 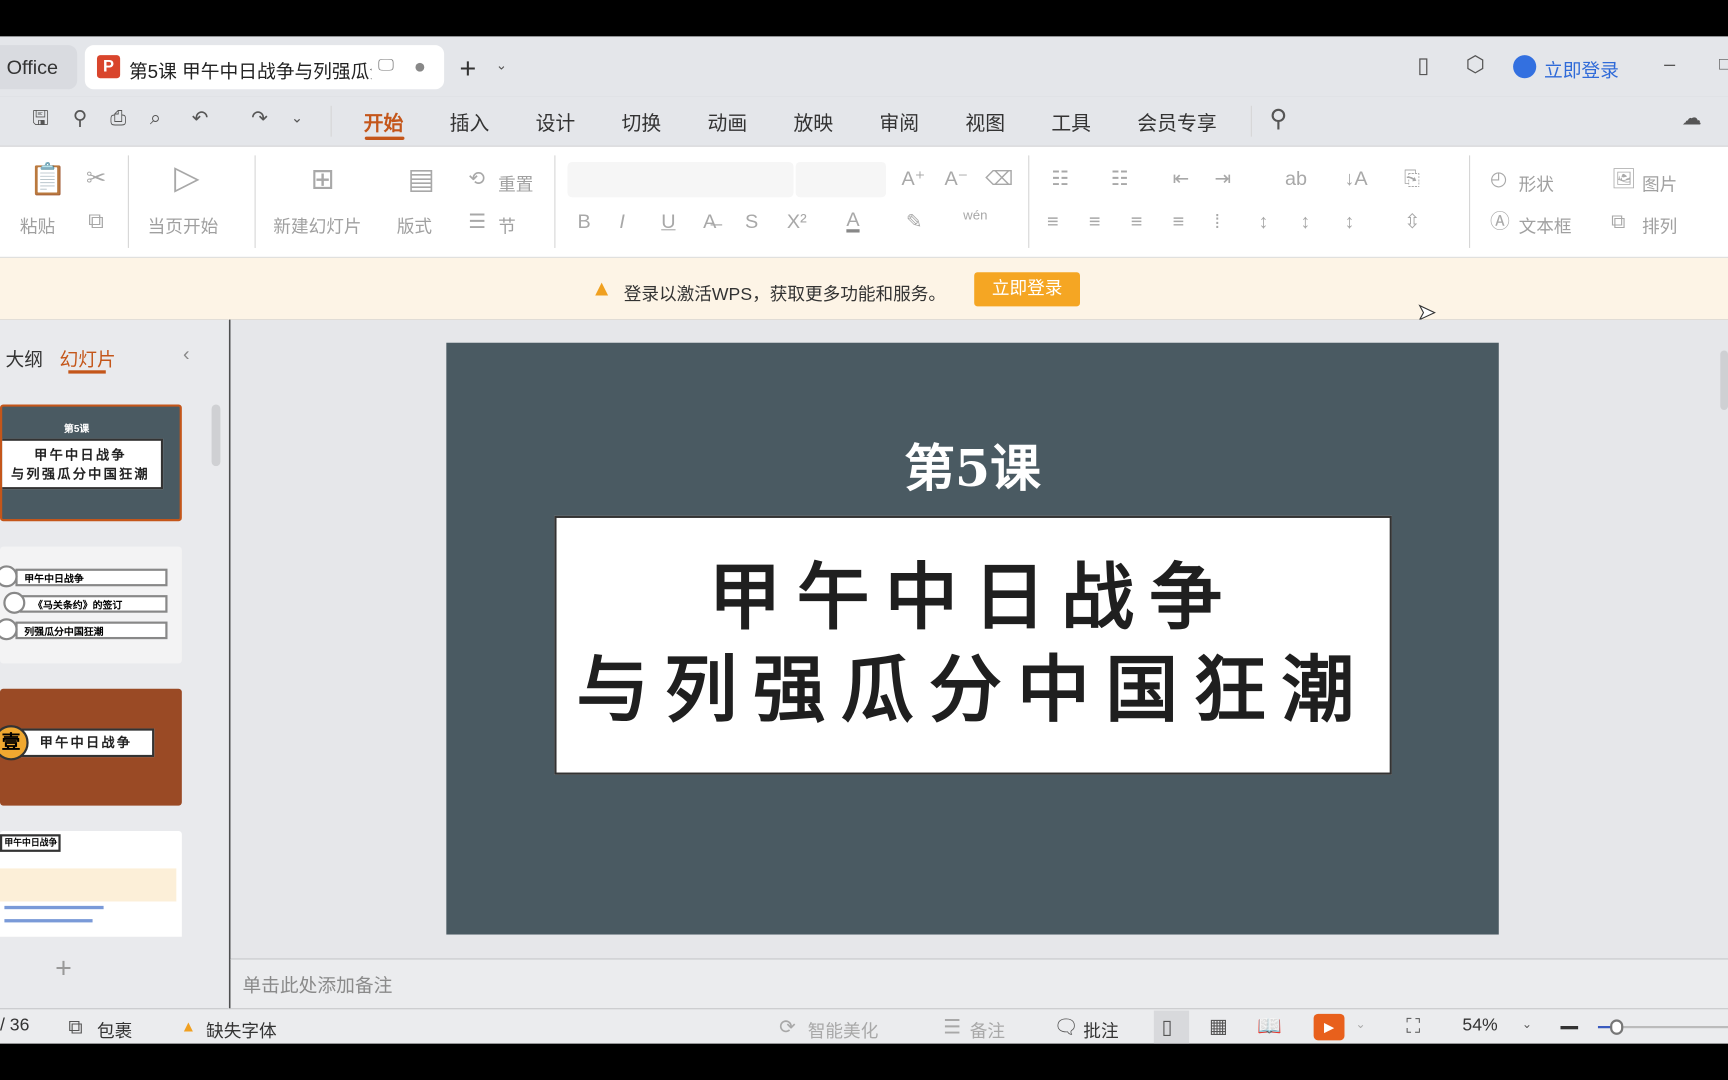 What do you see at coordinates (972, 465) in the screenshot?
I see `slide-lesson-title: 第5课` at bounding box center [972, 465].